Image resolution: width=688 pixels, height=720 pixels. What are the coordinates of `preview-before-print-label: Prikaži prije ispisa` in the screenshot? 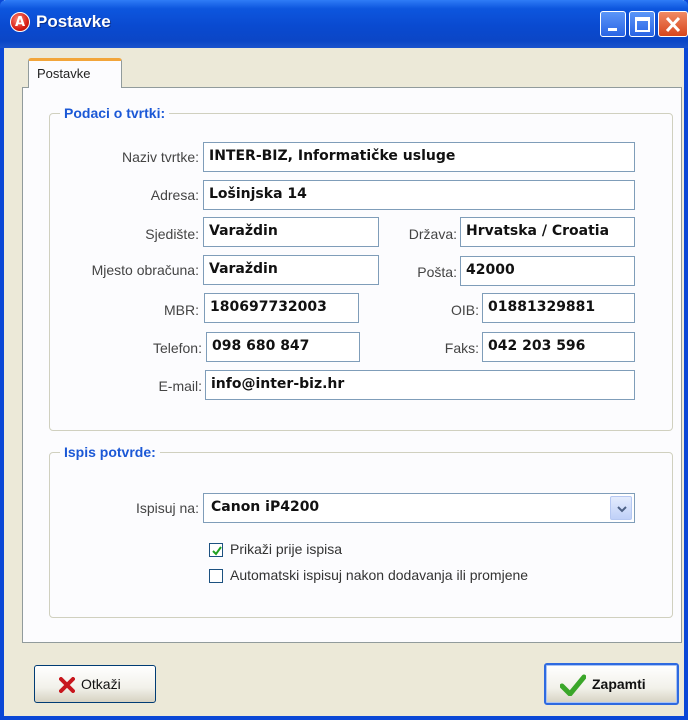 It's located at (286, 549).